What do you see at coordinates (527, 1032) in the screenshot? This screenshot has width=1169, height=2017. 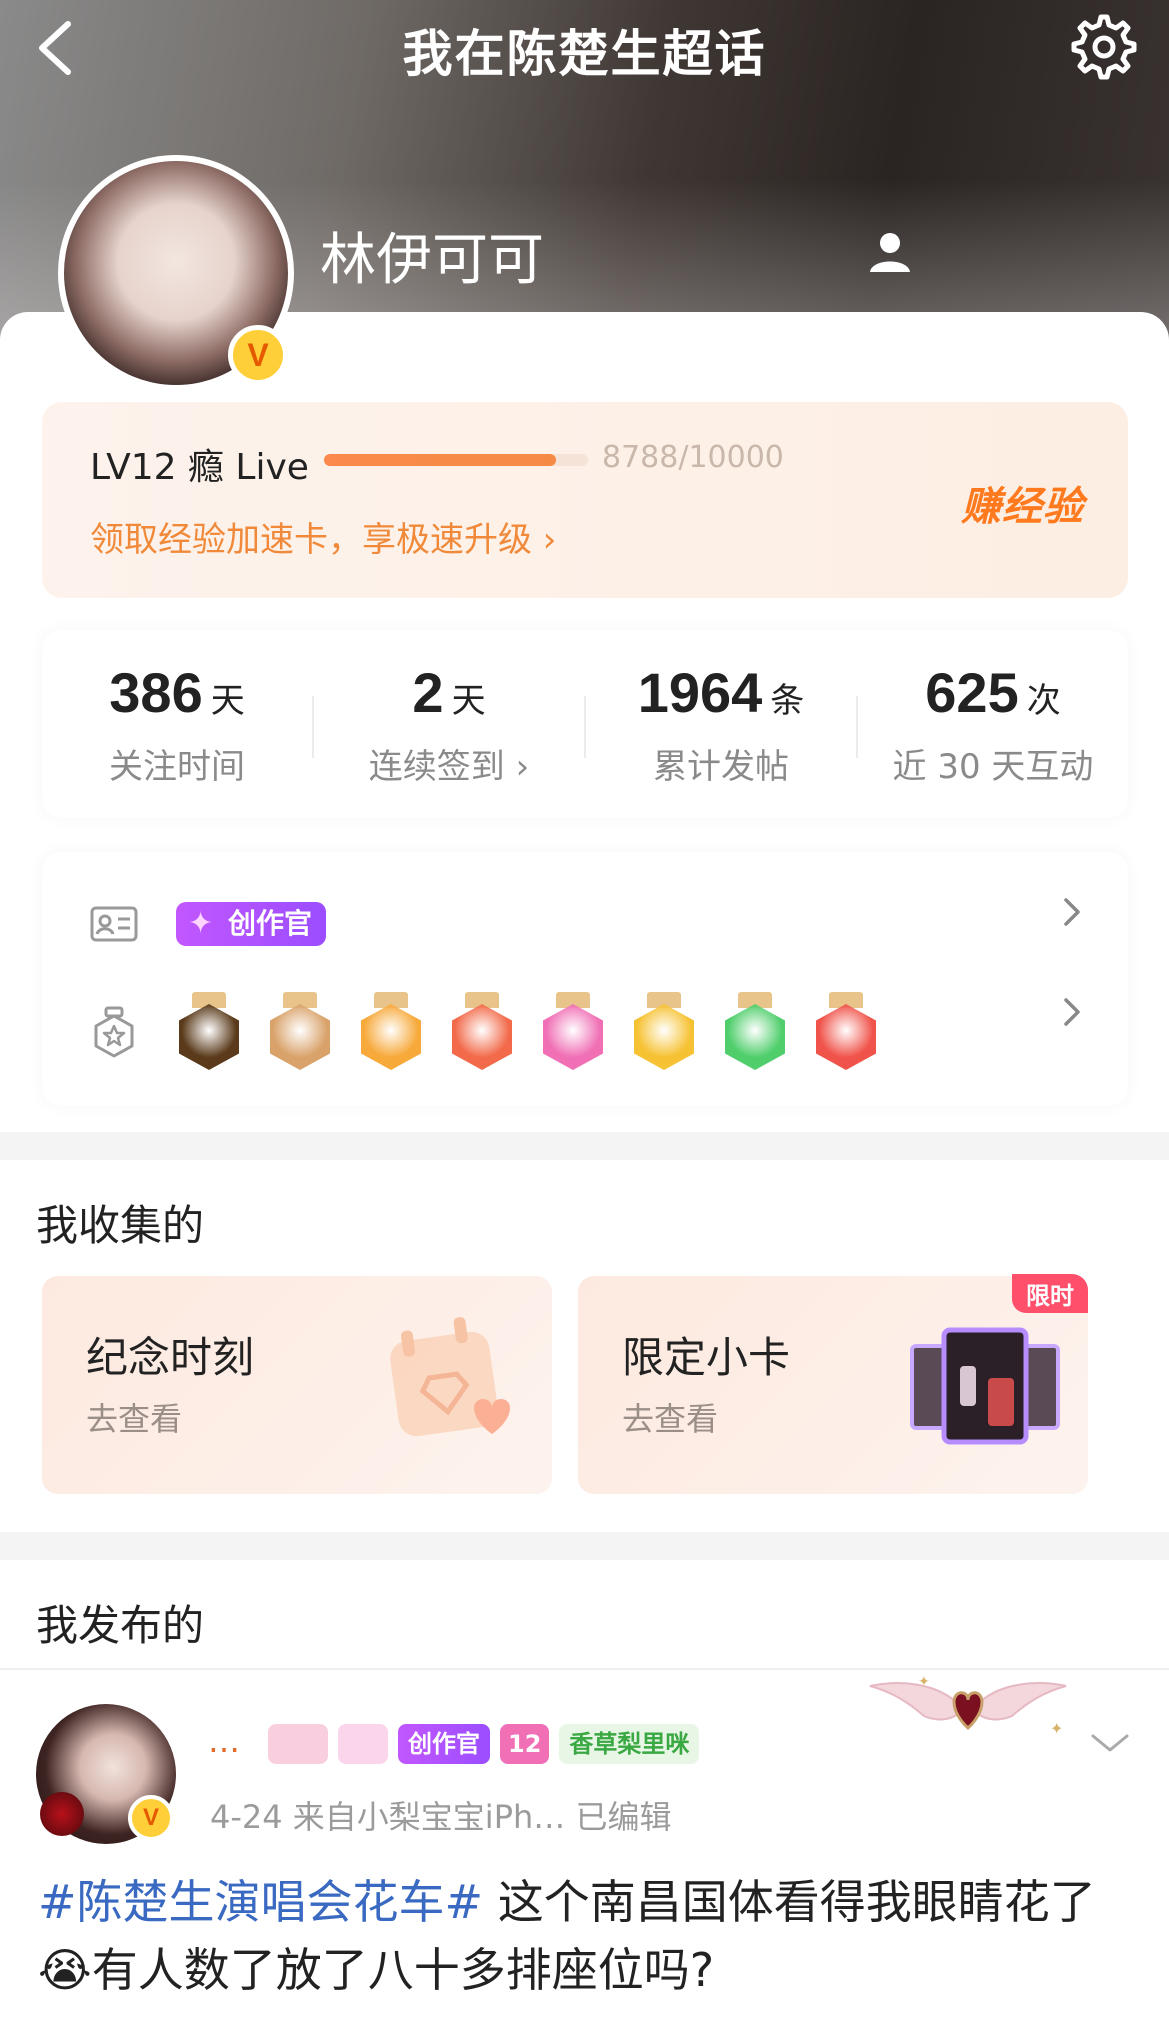 I see `medal-list` at bounding box center [527, 1032].